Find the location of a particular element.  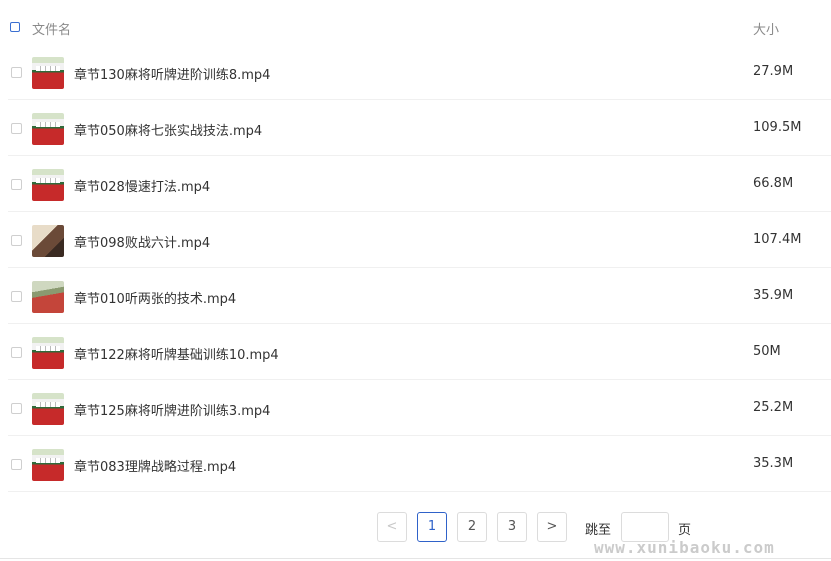

file-size: 25.2M is located at coordinates (773, 407).